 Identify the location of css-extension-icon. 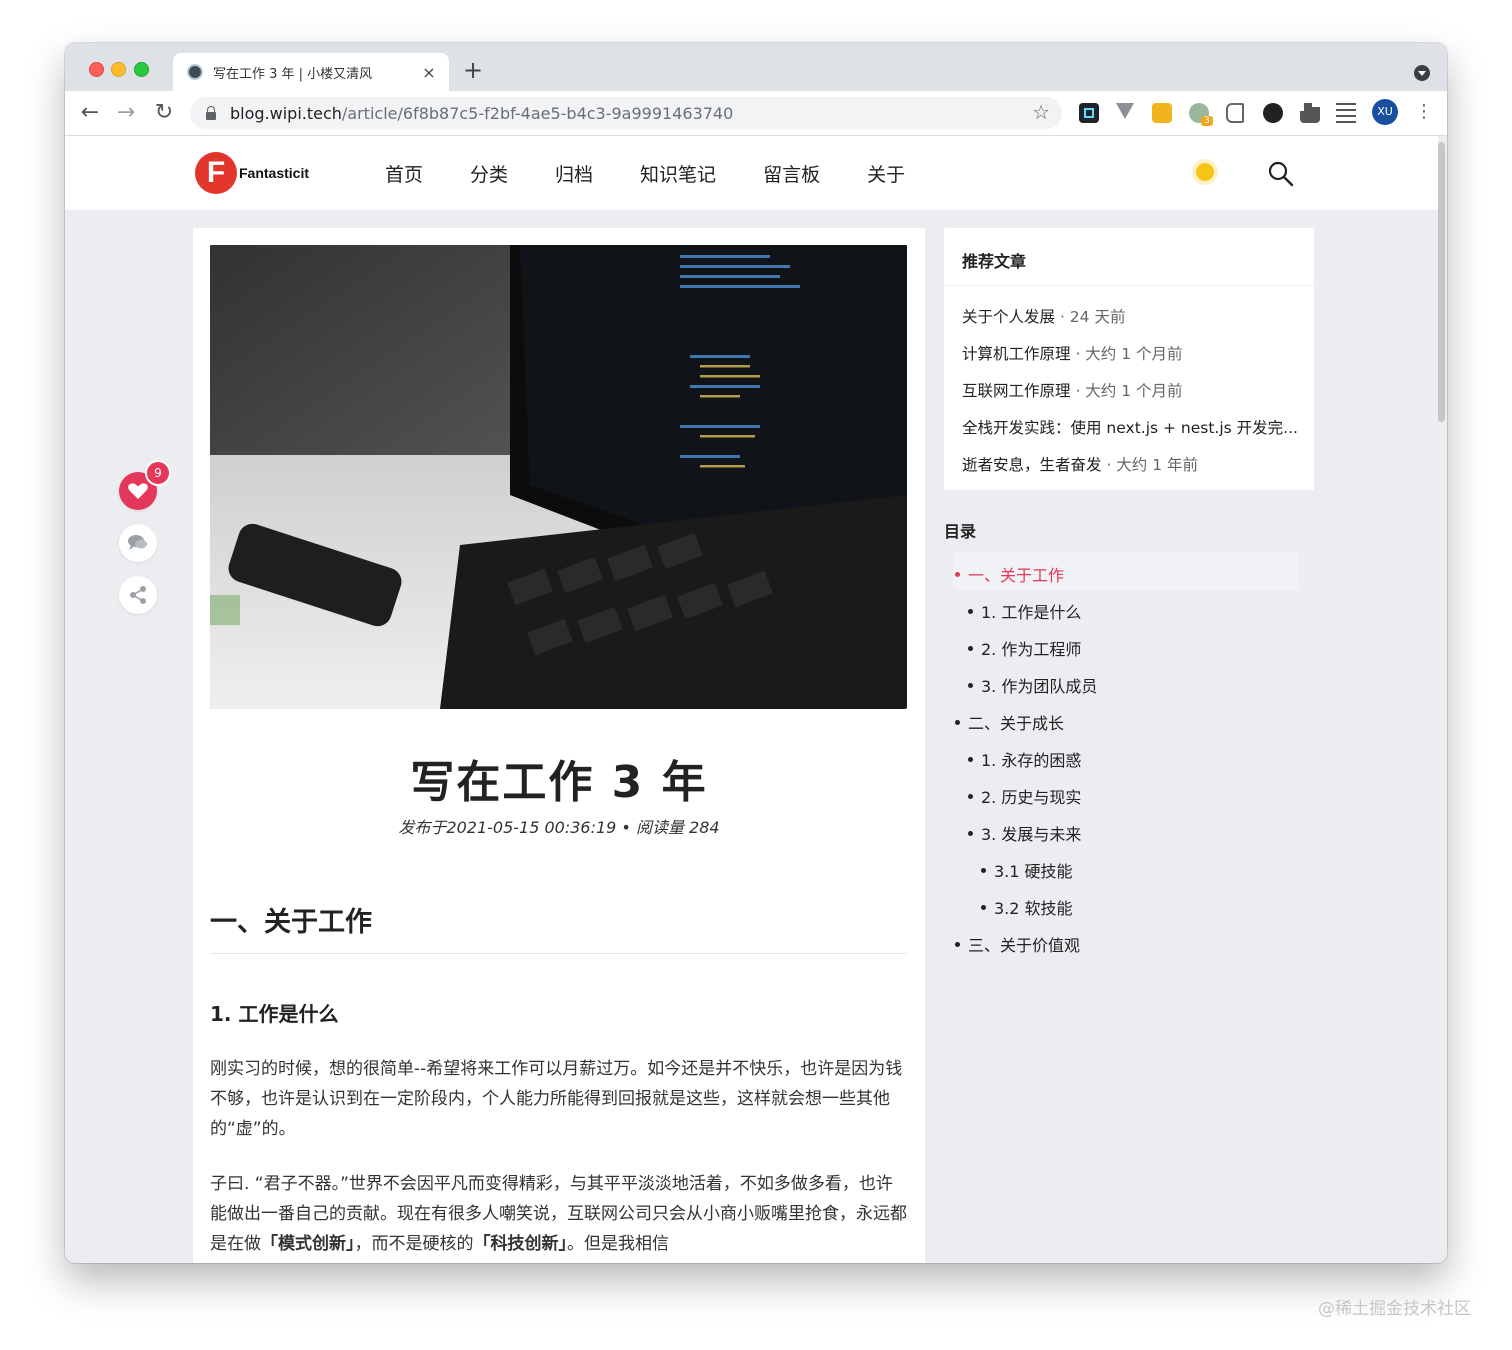
(1235, 113).